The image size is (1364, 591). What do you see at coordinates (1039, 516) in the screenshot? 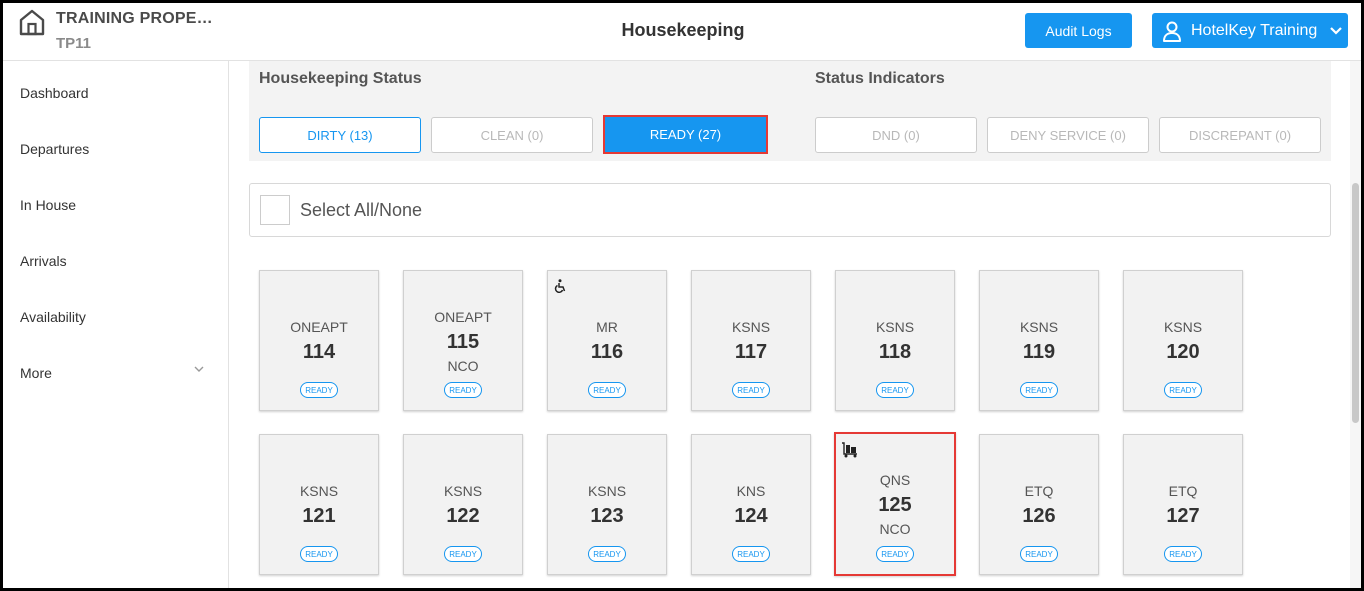
I see `room-number: 126` at bounding box center [1039, 516].